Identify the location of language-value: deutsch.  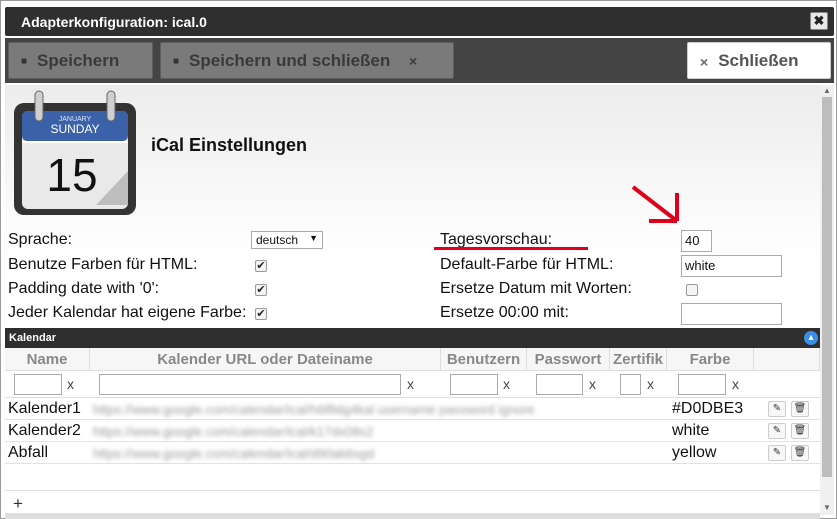
(277, 240).